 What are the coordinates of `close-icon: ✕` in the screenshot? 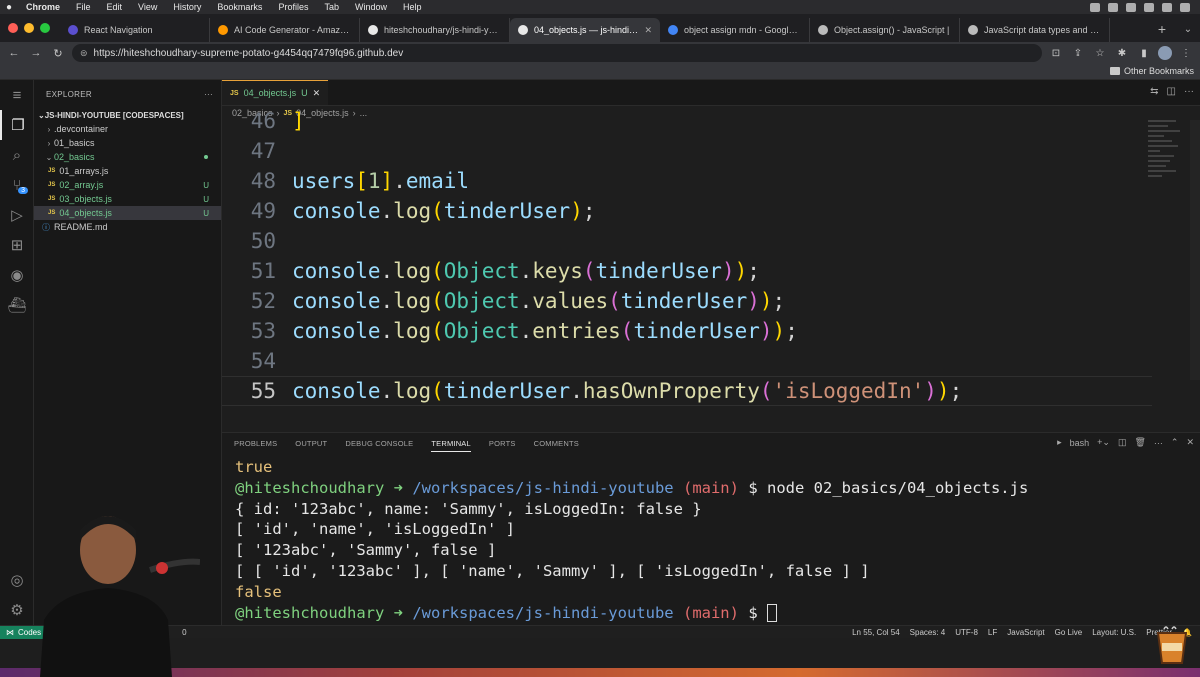 It's located at (317, 93).